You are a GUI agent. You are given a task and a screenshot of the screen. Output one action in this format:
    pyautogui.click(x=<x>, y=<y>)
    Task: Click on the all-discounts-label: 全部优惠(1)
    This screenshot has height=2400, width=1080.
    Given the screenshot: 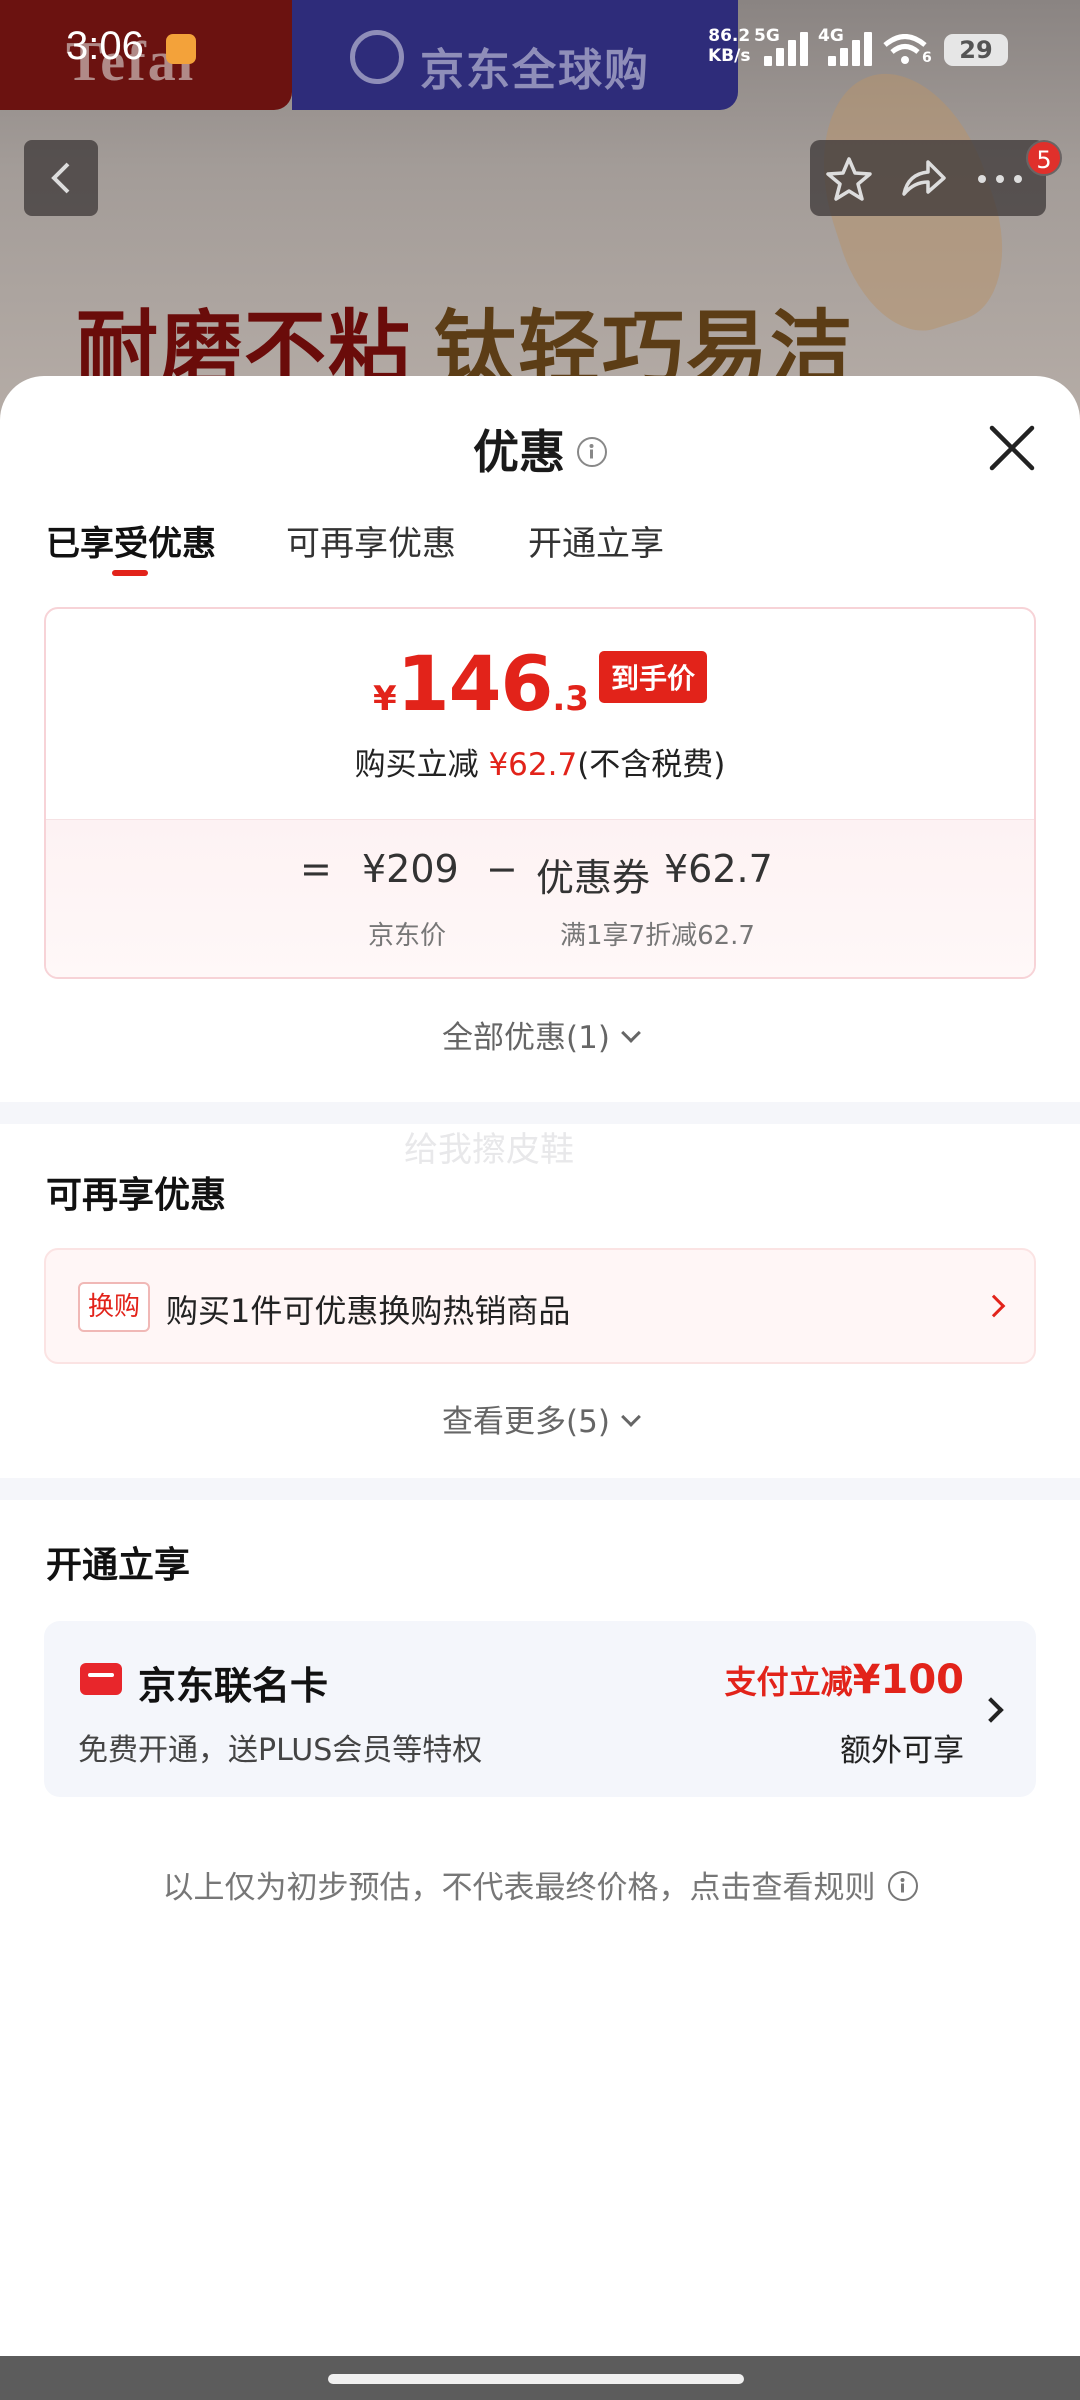 What is the action you would take?
    pyautogui.click(x=526, y=1038)
    